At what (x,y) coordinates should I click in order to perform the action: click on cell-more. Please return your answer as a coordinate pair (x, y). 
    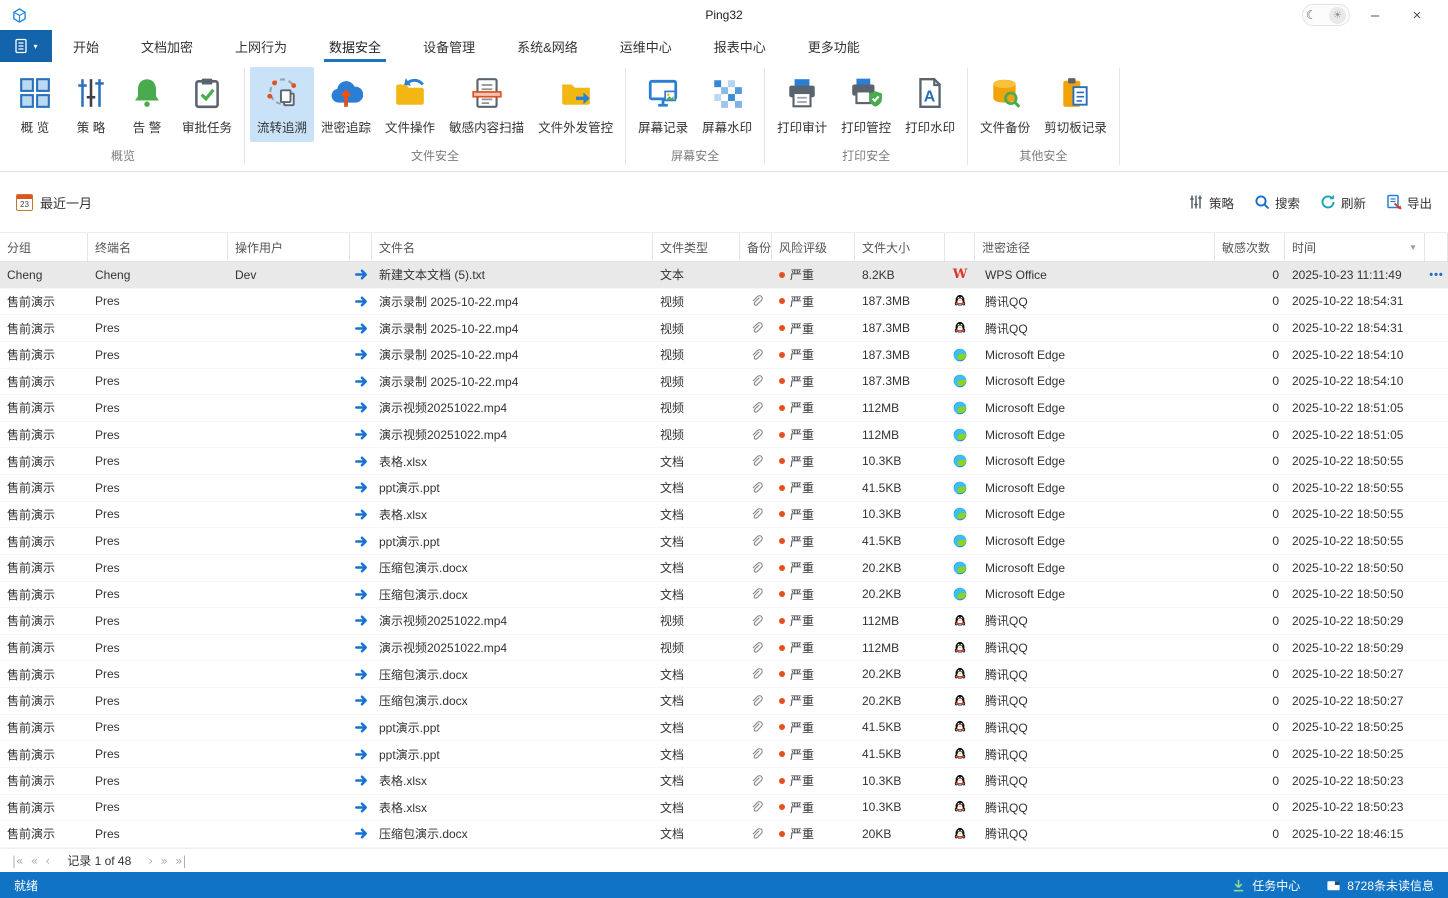
    Looking at the image, I should click on (1436, 621).